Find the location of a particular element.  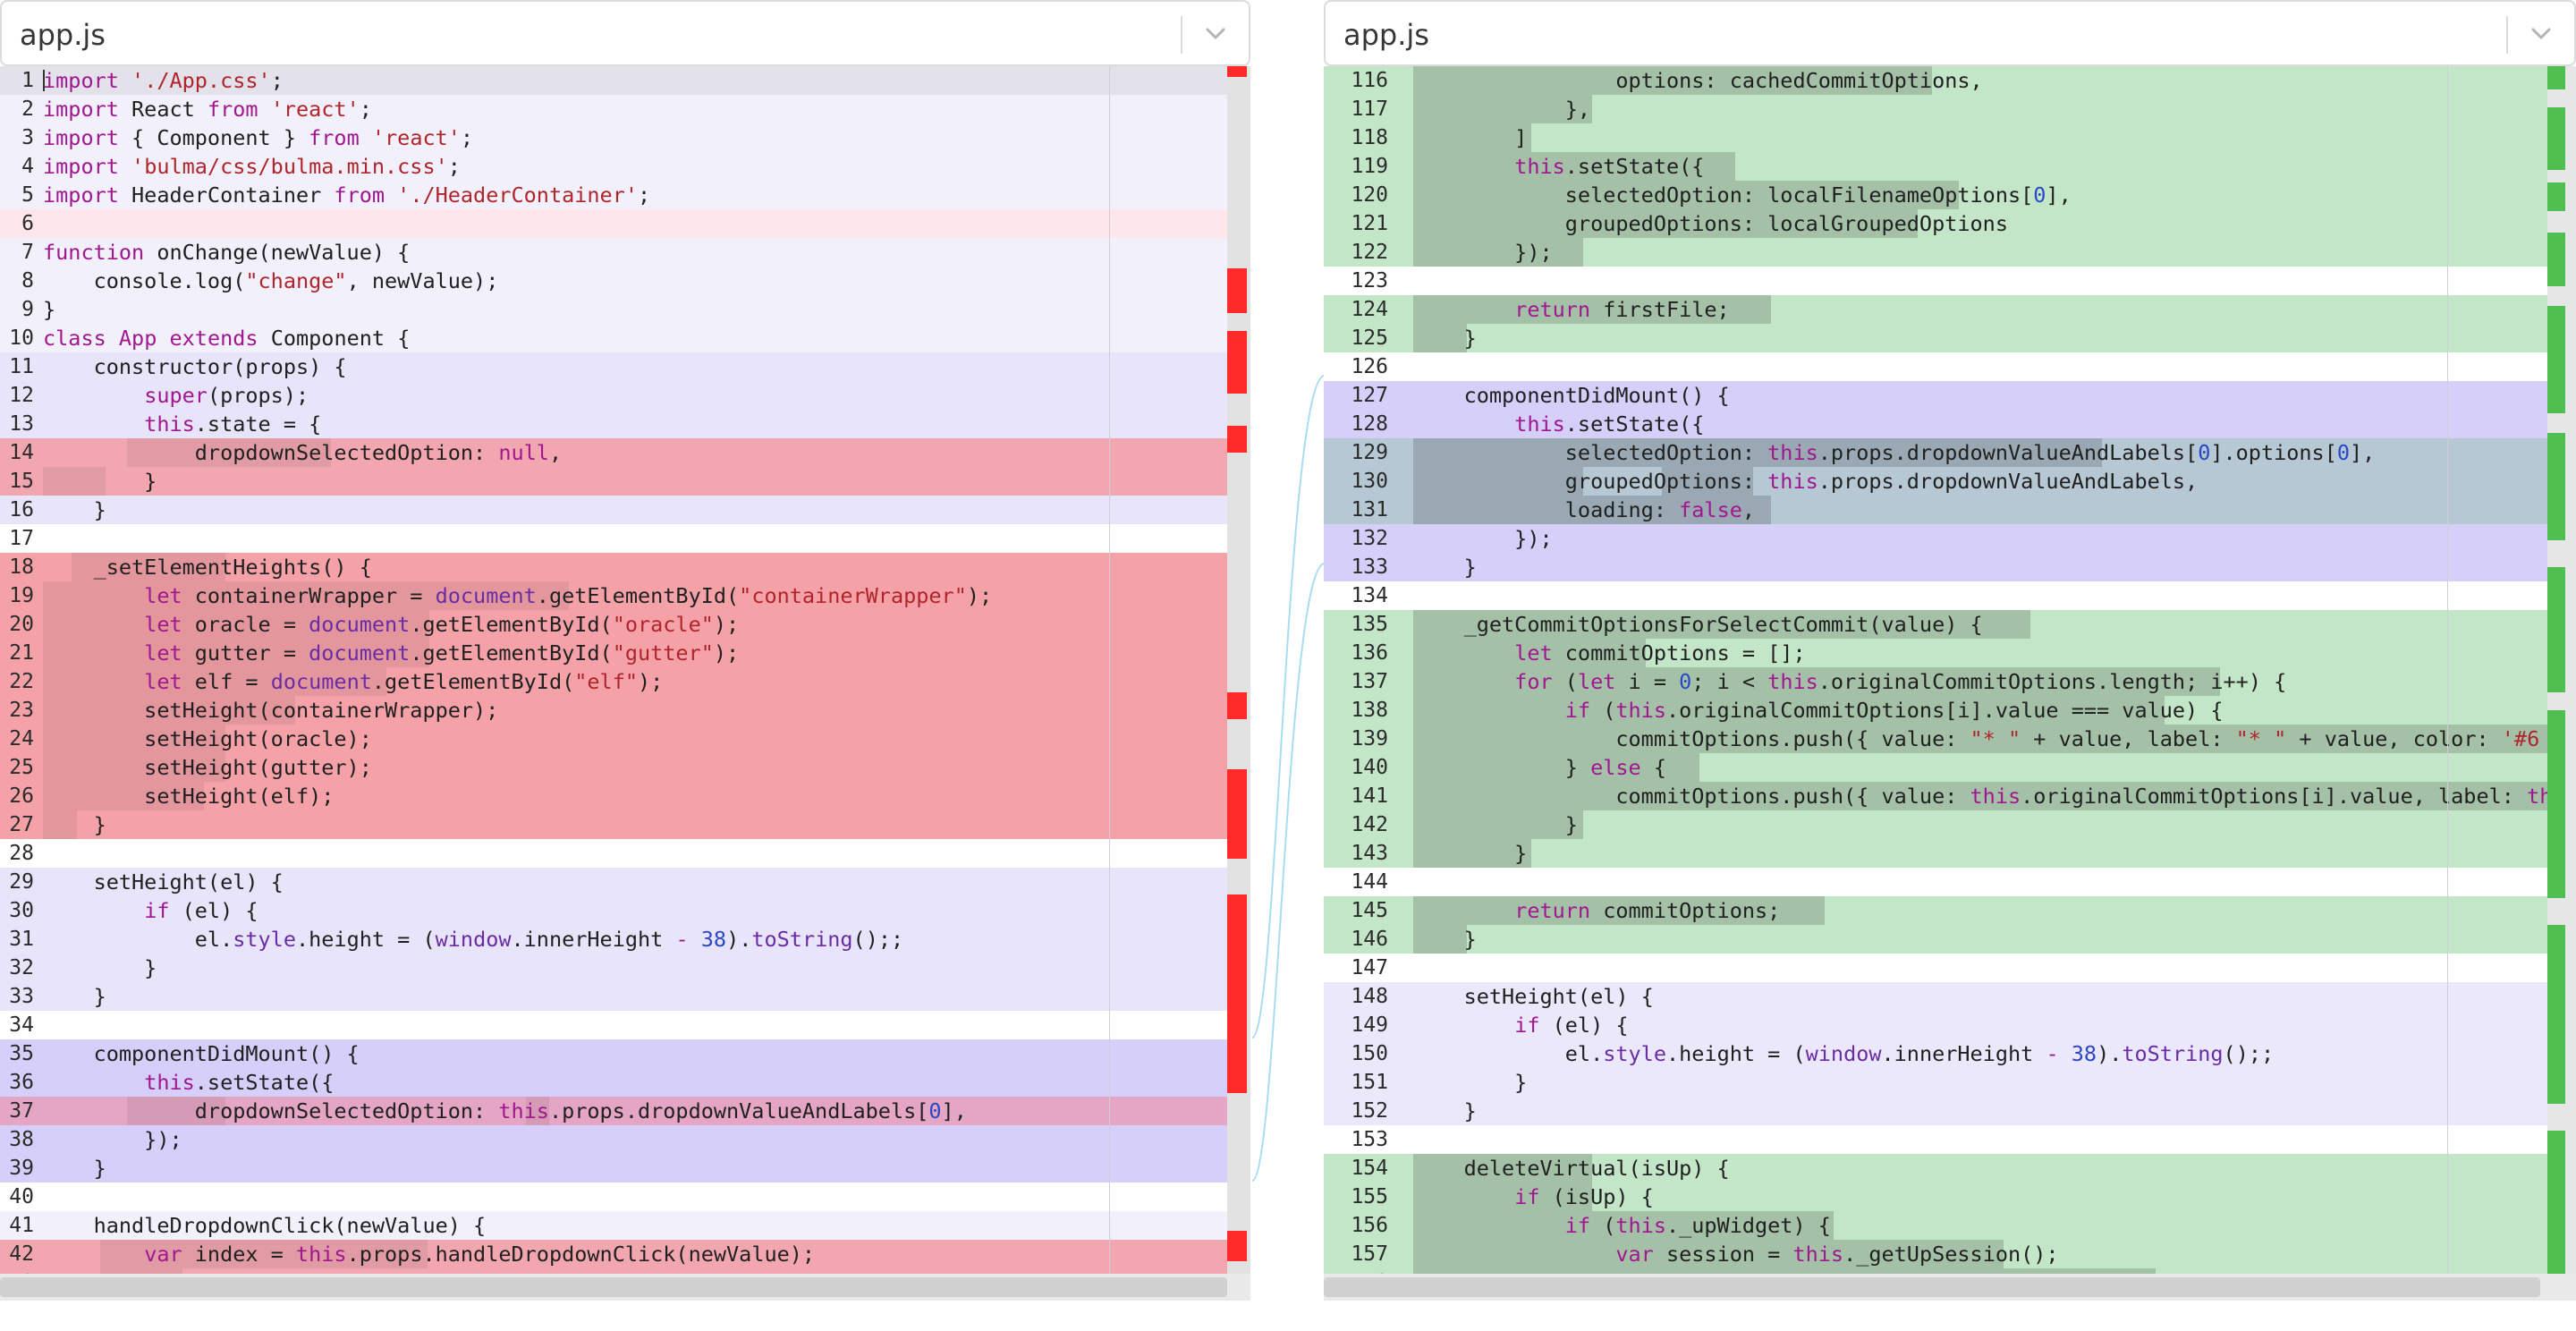

code-line: 32 } is located at coordinates (613, 968).